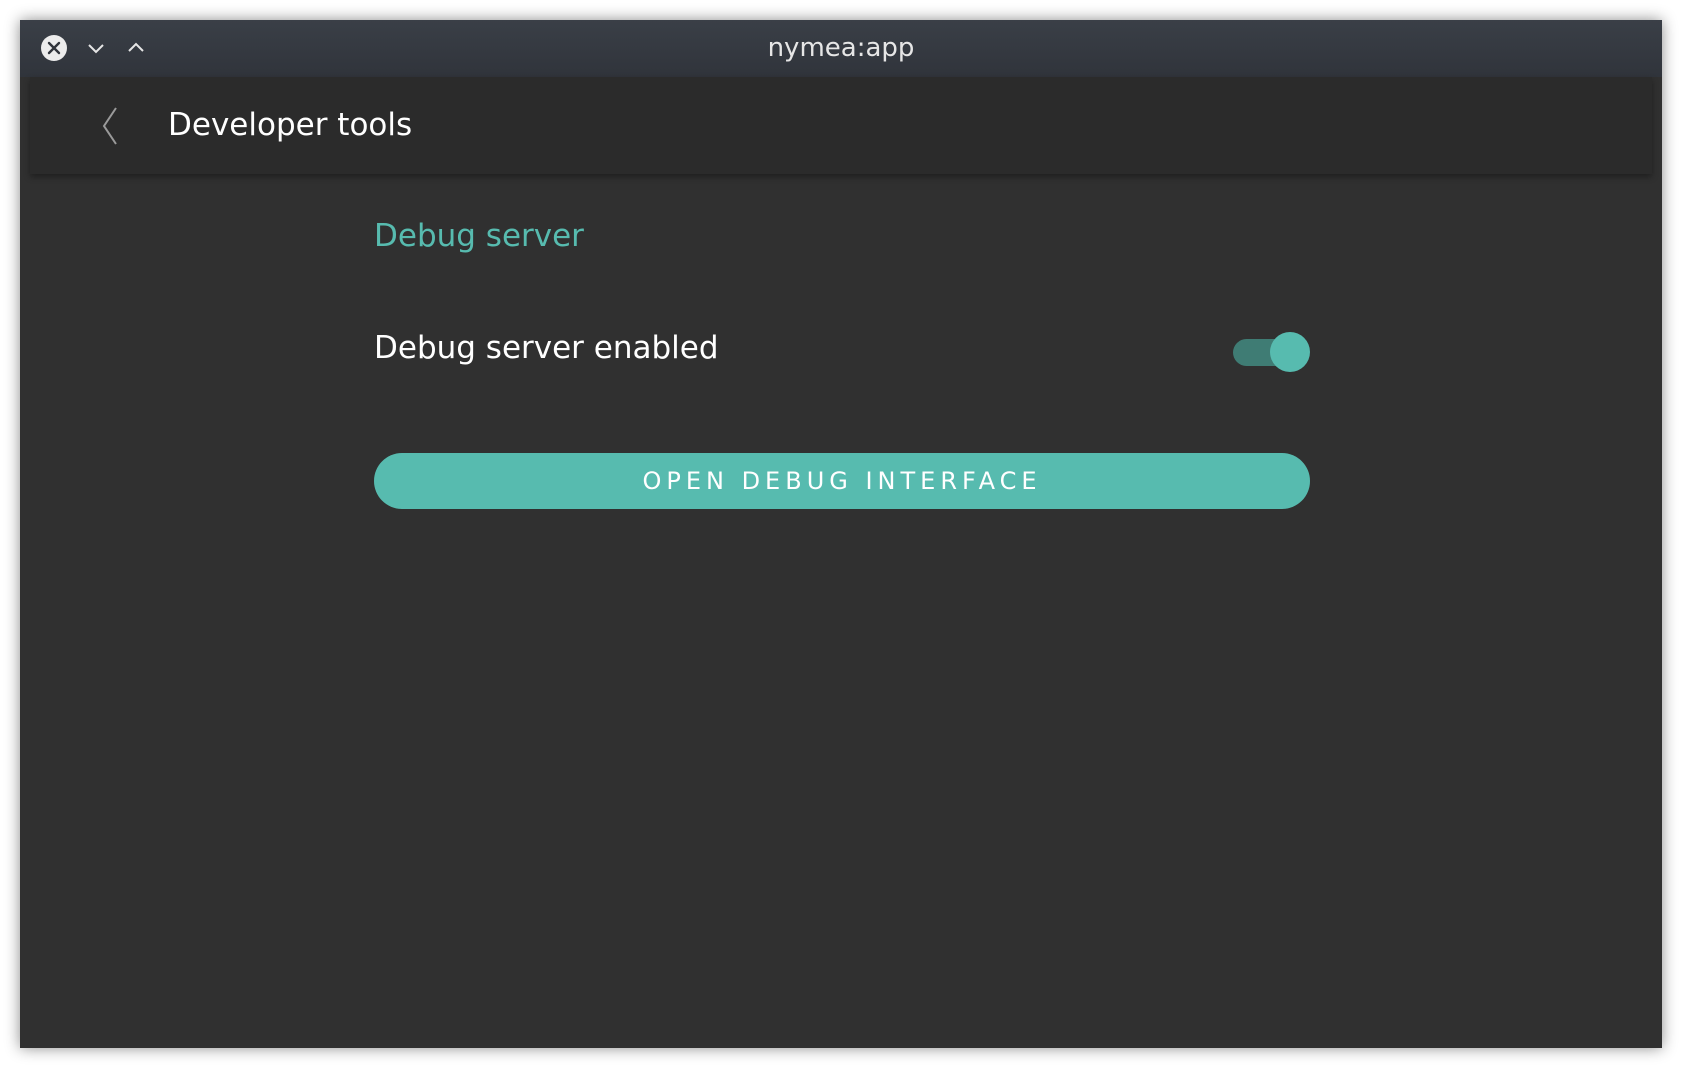 This screenshot has width=1682, height=1068. Describe the element at coordinates (841, 125) in the screenshot. I see `page-header: Developer tools` at that location.